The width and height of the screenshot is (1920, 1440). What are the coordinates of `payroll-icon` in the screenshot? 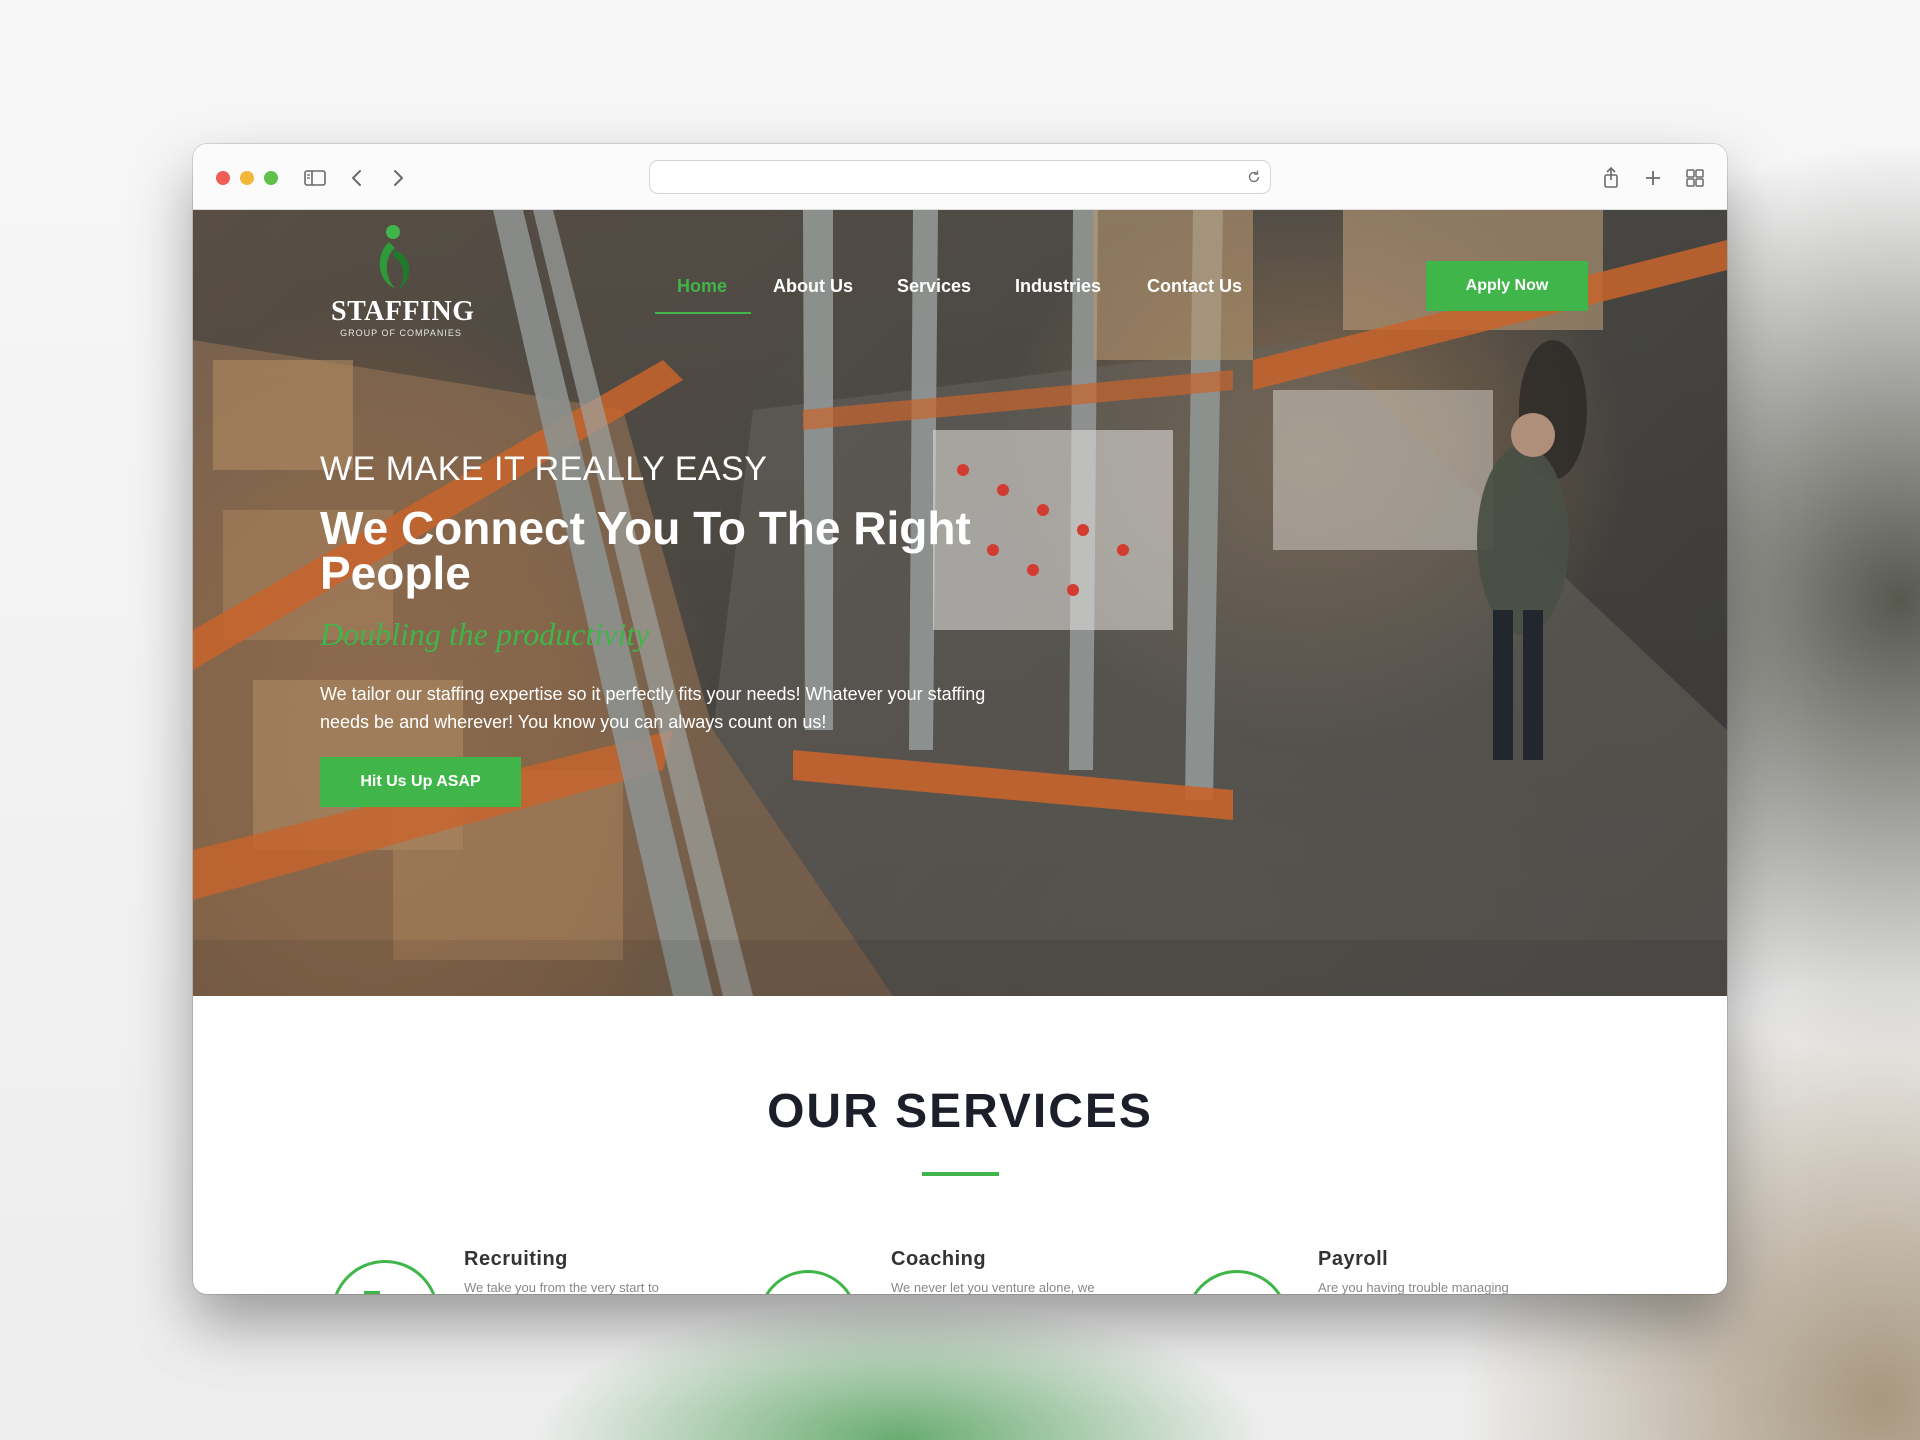 It's located at (1237, 1282).